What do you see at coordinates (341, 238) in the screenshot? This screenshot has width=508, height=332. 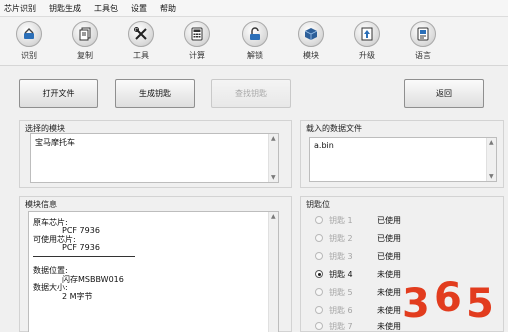 I see `key-slot-label: 钥匙 2` at bounding box center [341, 238].